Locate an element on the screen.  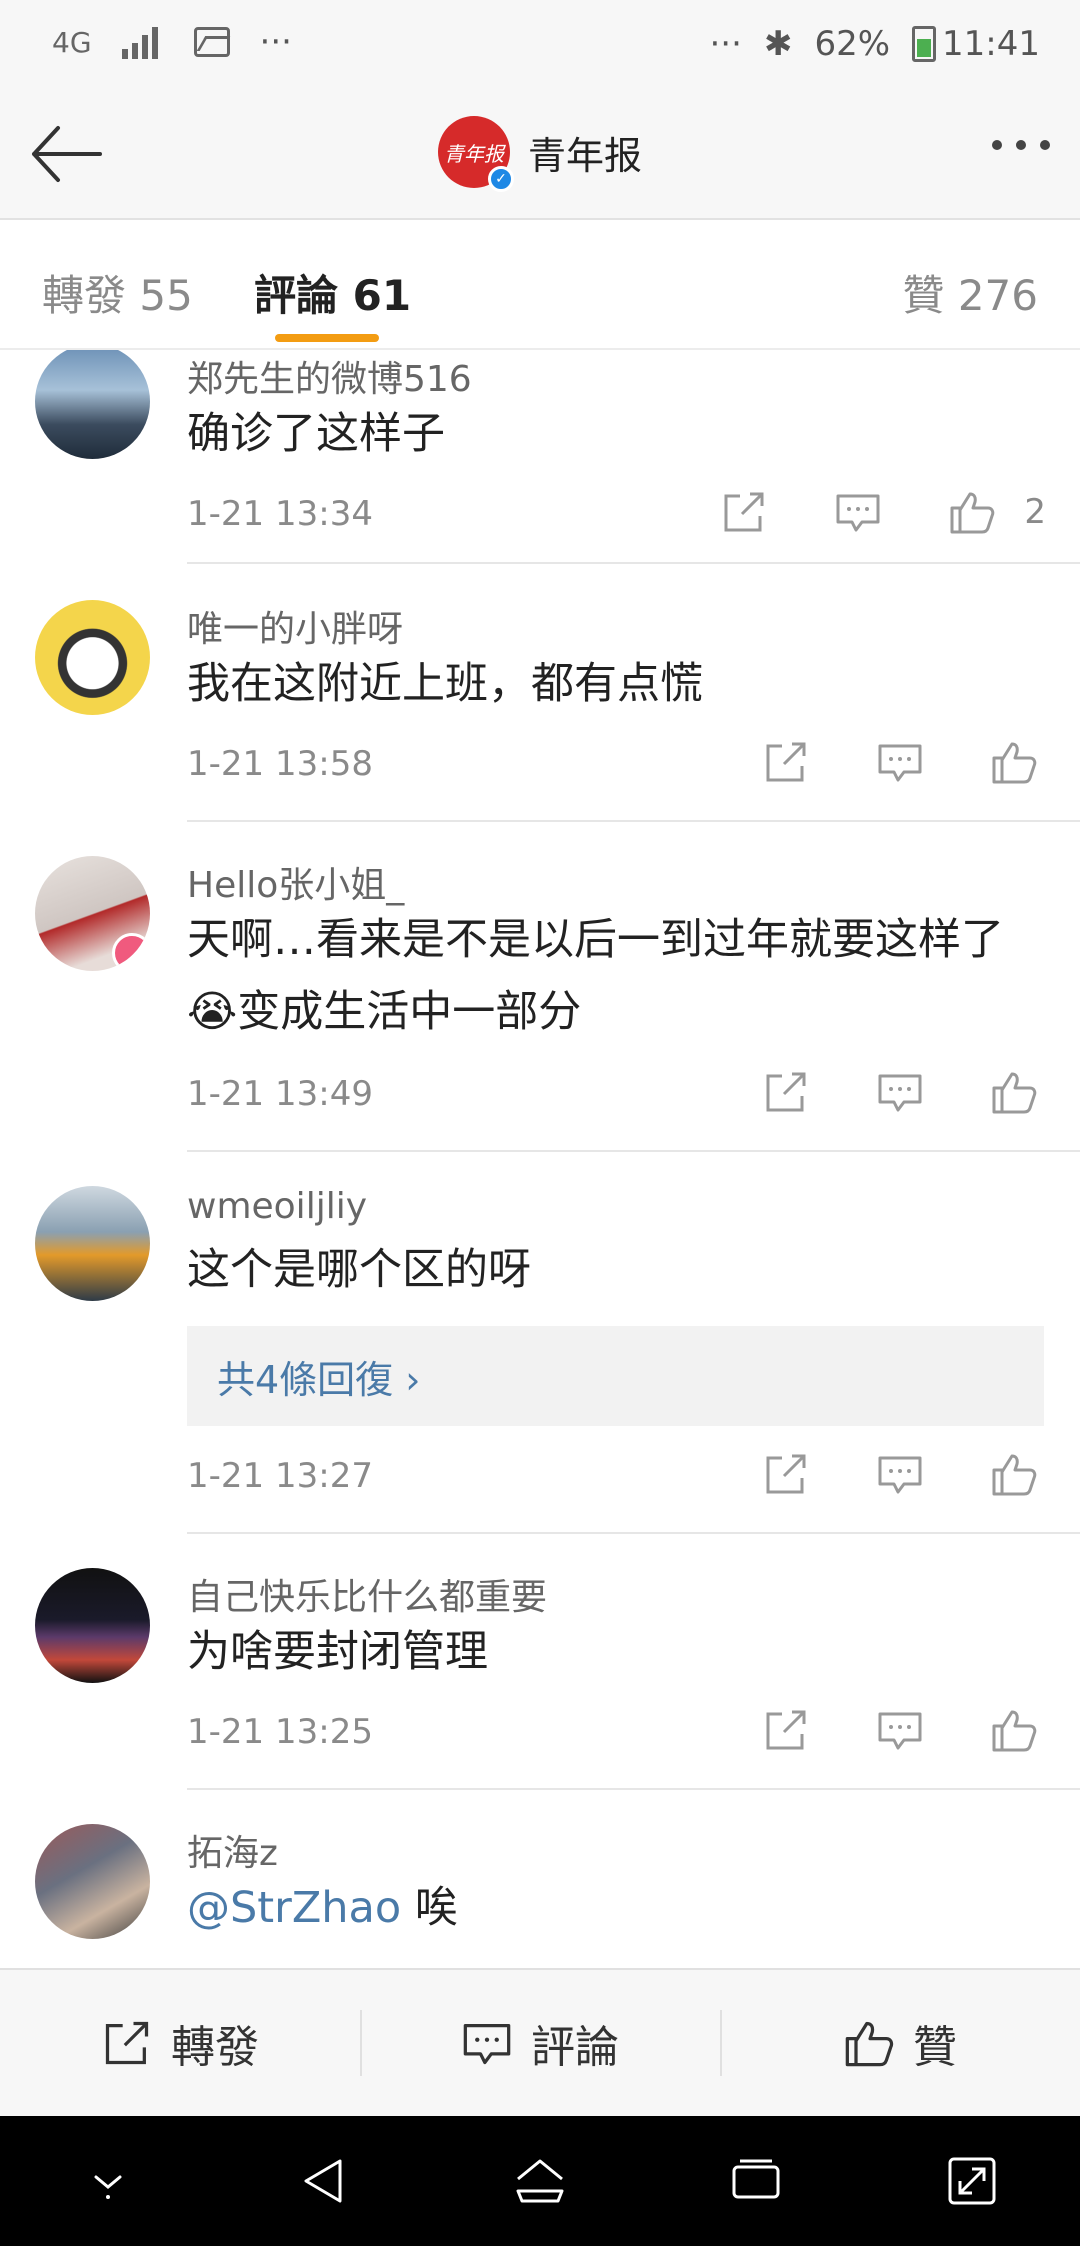
comment-text: 为啥要封闭管理 is located at coordinates (337, 1652).